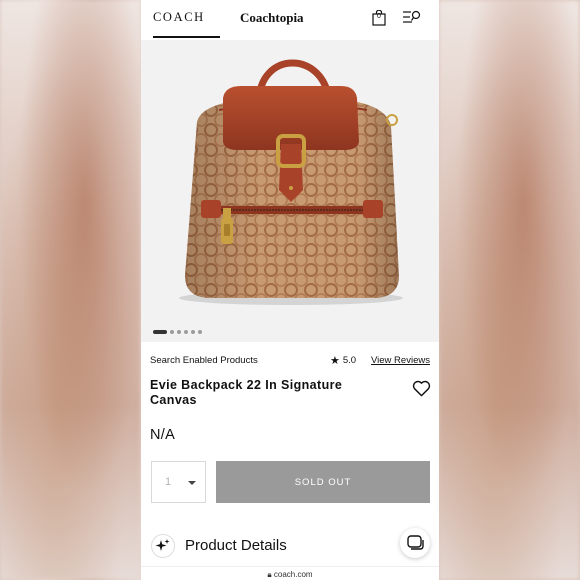  What do you see at coordinates (379, 16) in the screenshot?
I see `bag-count: 0` at bounding box center [379, 16].